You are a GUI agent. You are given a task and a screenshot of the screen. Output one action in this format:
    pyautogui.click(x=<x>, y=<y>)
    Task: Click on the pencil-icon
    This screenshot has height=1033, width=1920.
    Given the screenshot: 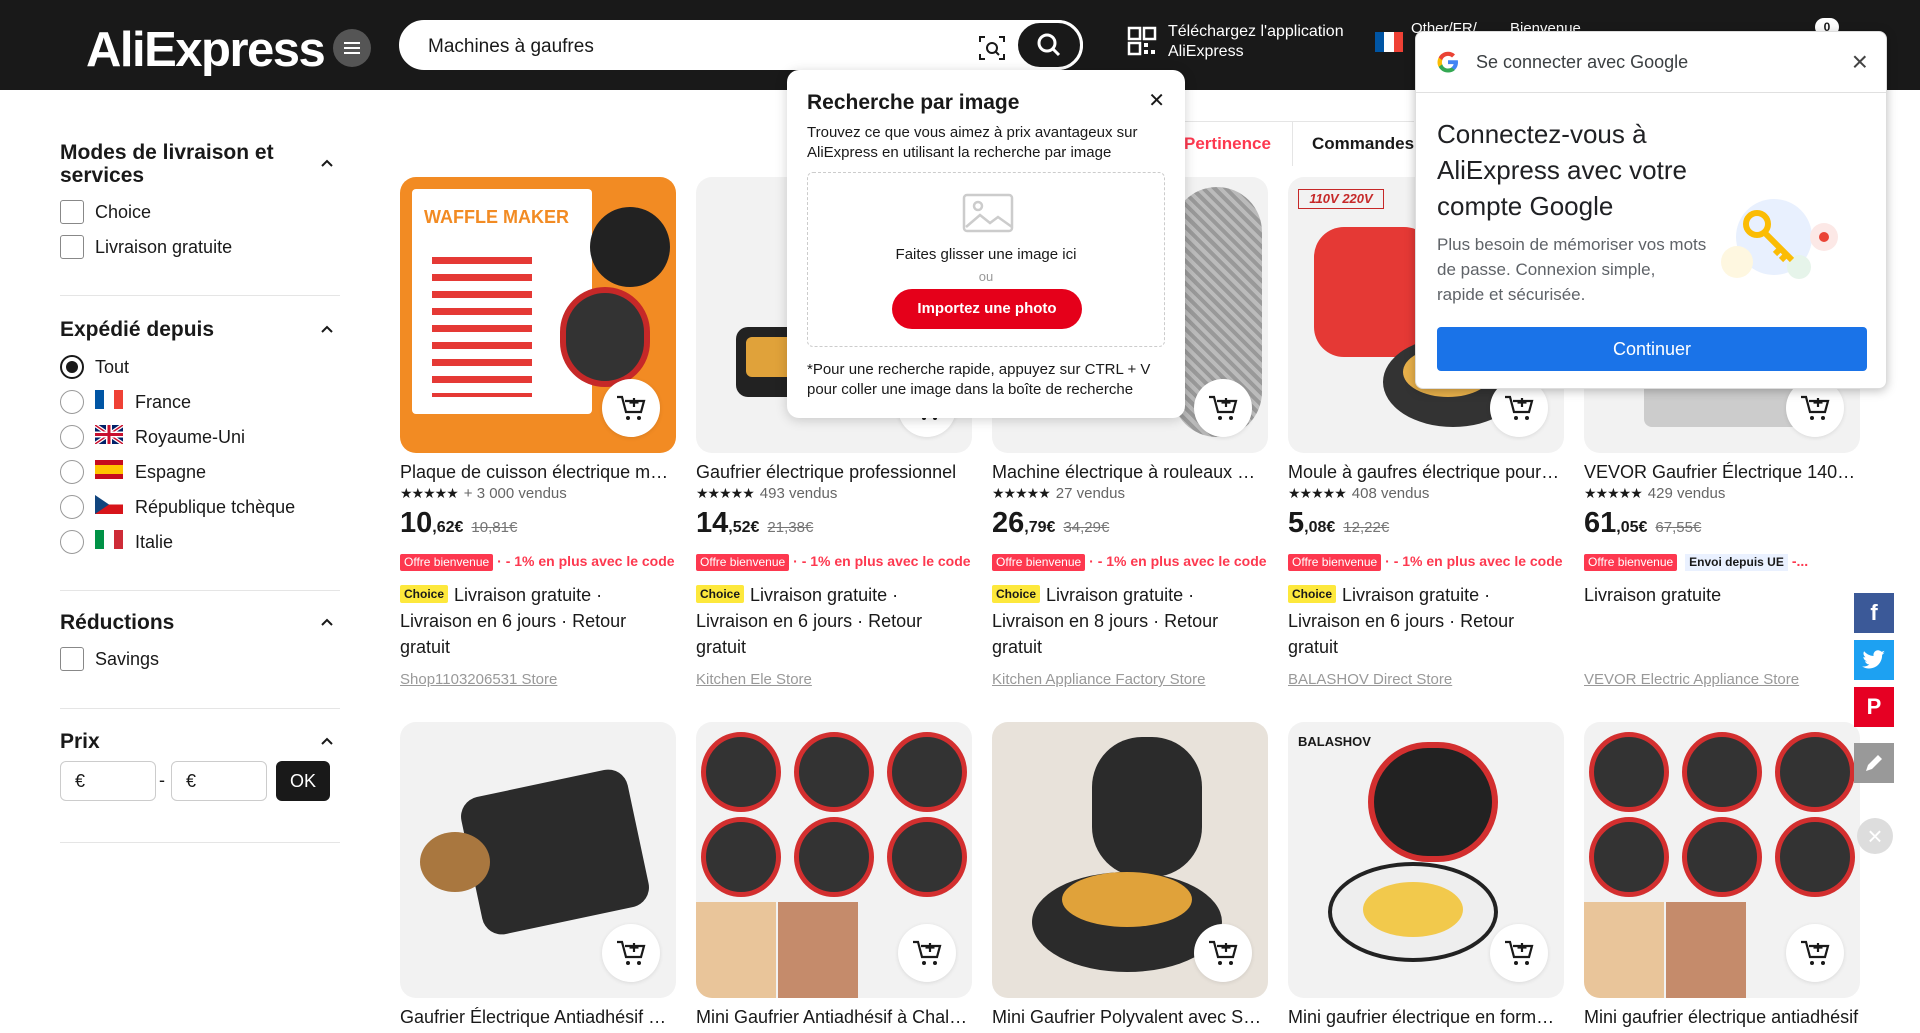 What is the action you would take?
    pyautogui.click(x=1874, y=763)
    